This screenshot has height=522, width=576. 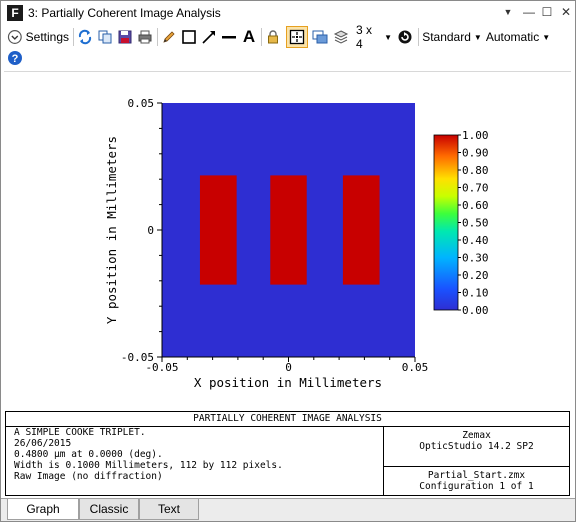 What do you see at coordinates (475, 258) in the screenshot?
I see `colorbar-tick-label: 0.30` at bounding box center [475, 258].